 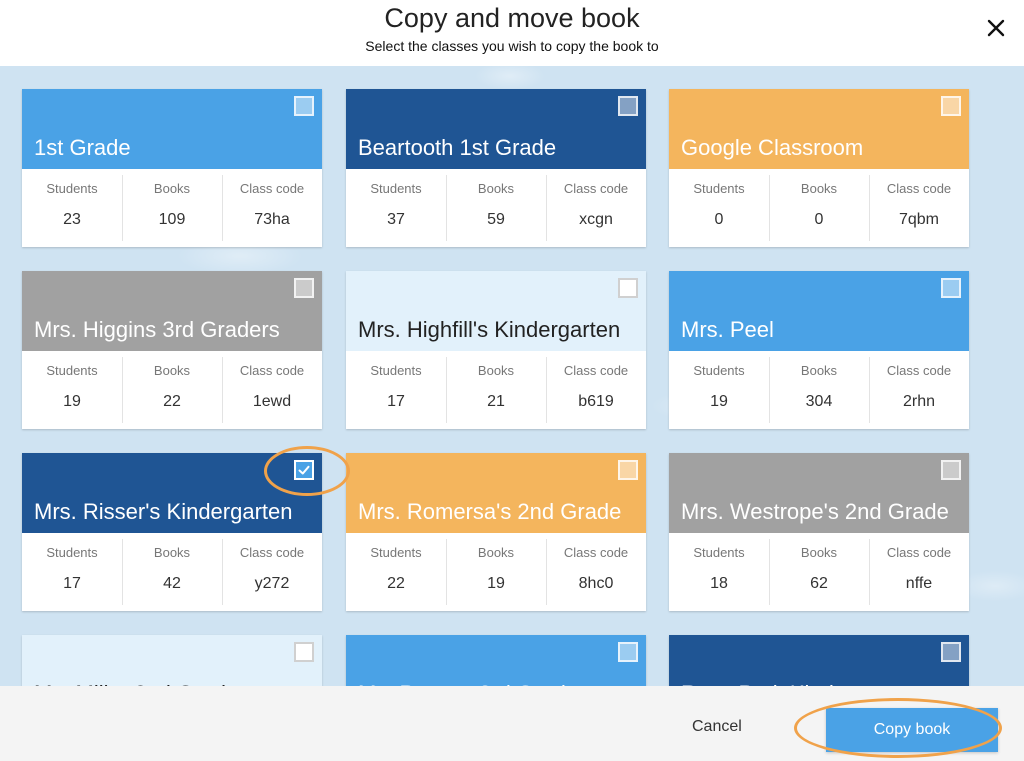 What do you see at coordinates (717, 727) in the screenshot?
I see `cancel-button: Cancel` at bounding box center [717, 727].